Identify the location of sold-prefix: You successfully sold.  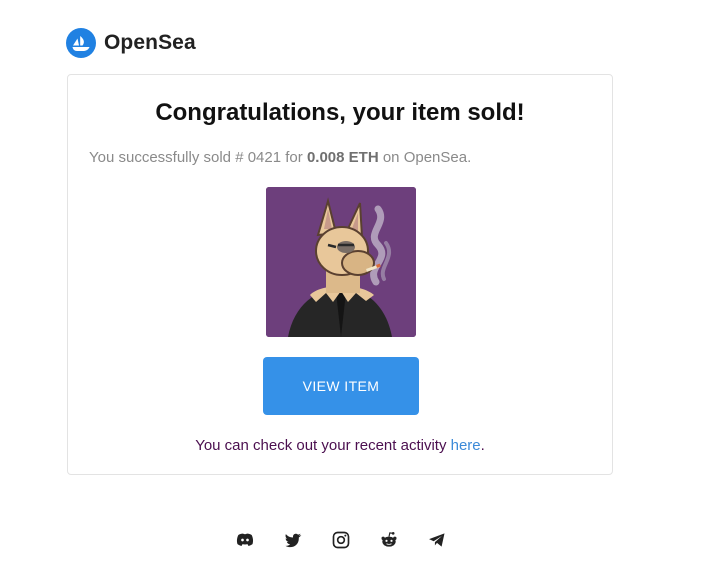
(160, 157).